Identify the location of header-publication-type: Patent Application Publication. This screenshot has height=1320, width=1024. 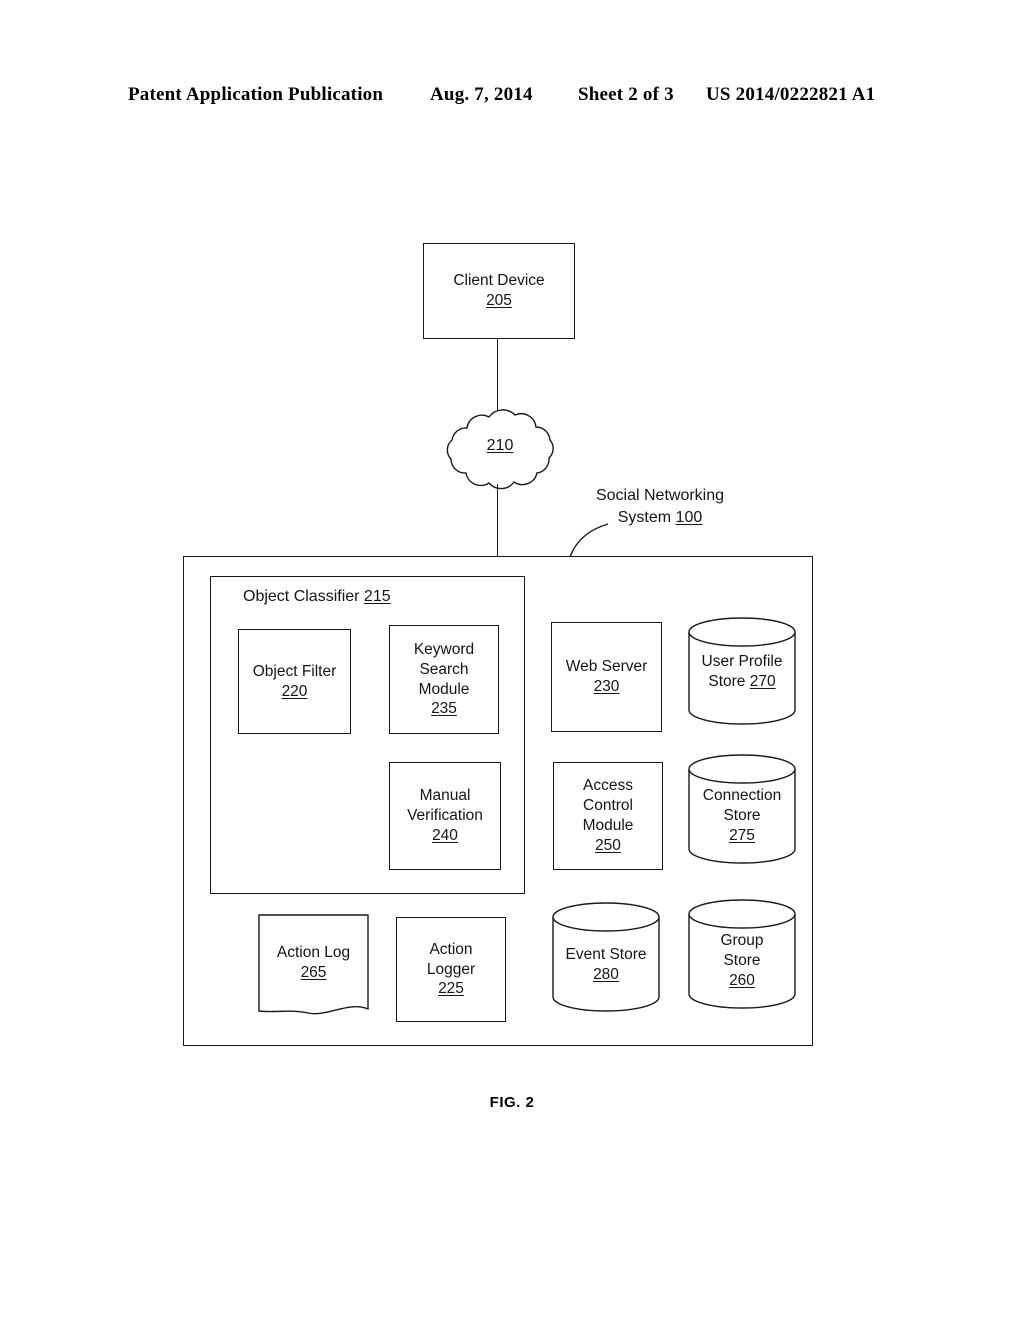
(256, 94).